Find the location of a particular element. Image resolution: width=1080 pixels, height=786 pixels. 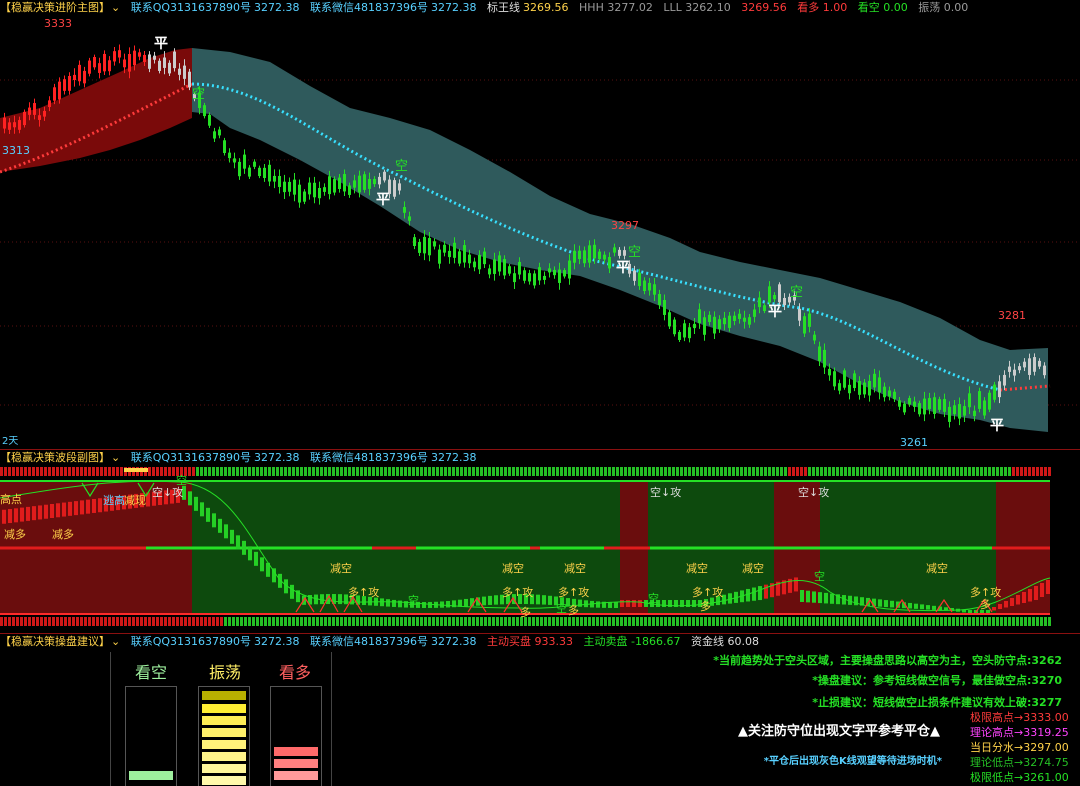

advice-trend: *当前趋势处于空头区域，主要操盘思路以高空为主，空头防守点:3262 is located at coordinates (887, 660).